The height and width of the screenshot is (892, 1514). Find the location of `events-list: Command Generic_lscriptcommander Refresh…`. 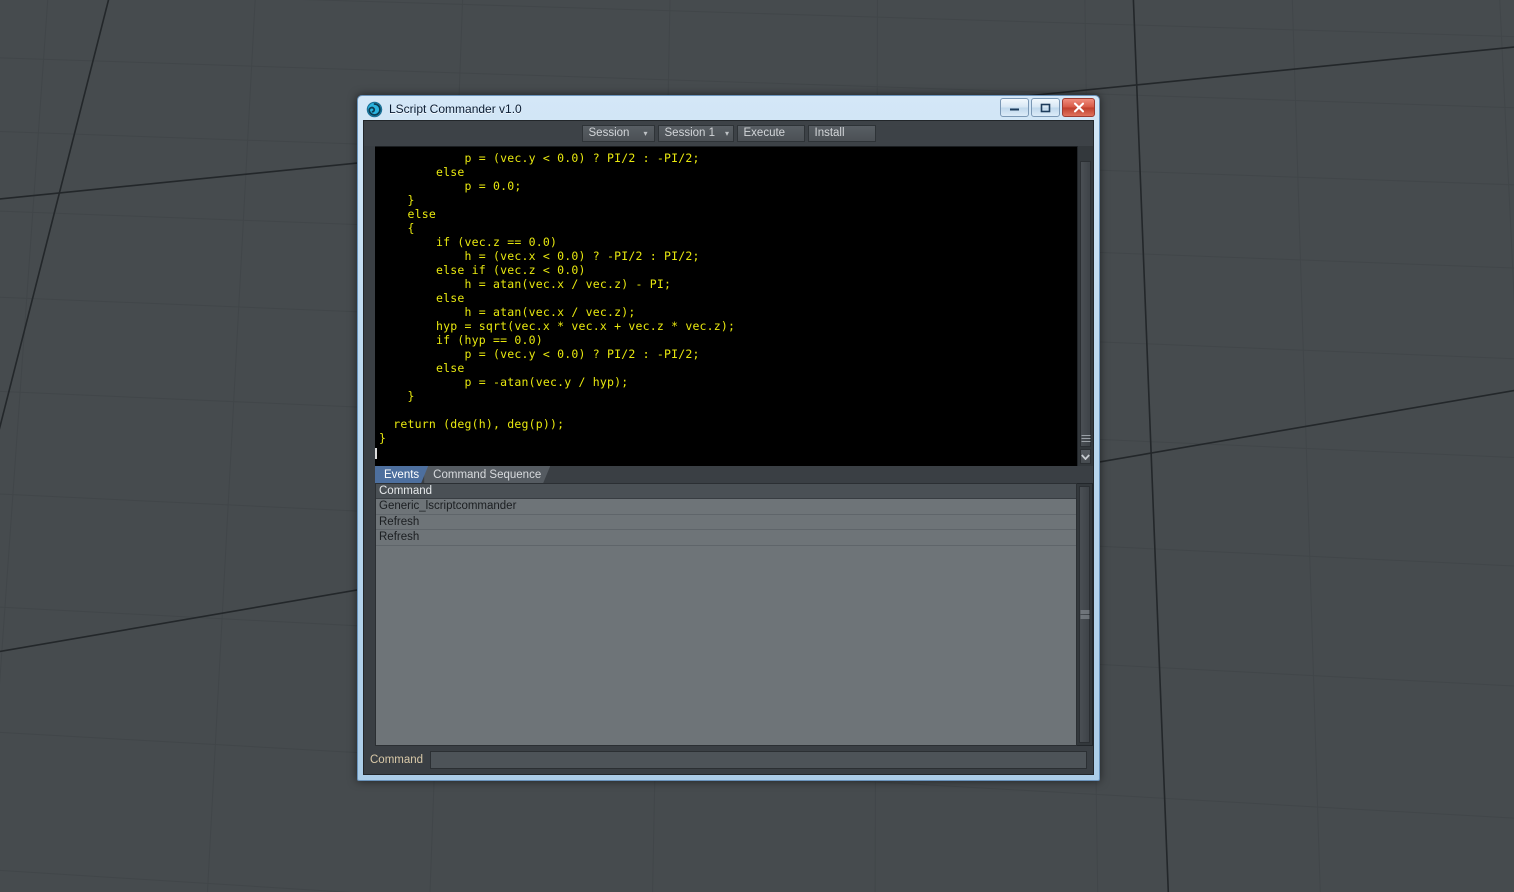

events-list: Command Generic_lscriptcommander Refresh… is located at coordinates (726, 614).